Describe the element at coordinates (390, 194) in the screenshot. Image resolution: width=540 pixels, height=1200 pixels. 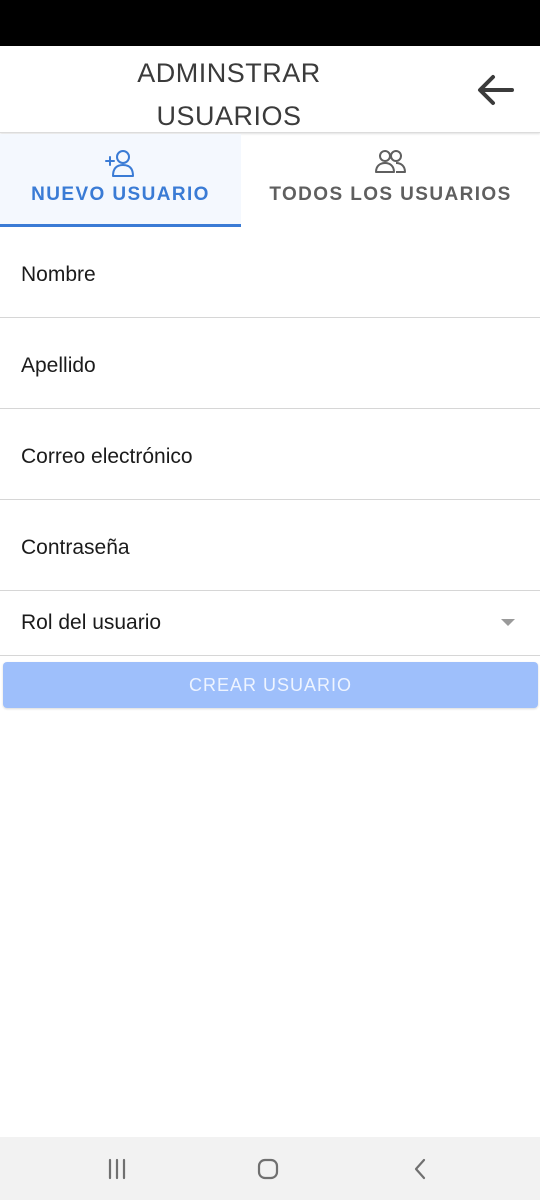
I see `tab-label: TODOS LOS USUARIOS` at that location.